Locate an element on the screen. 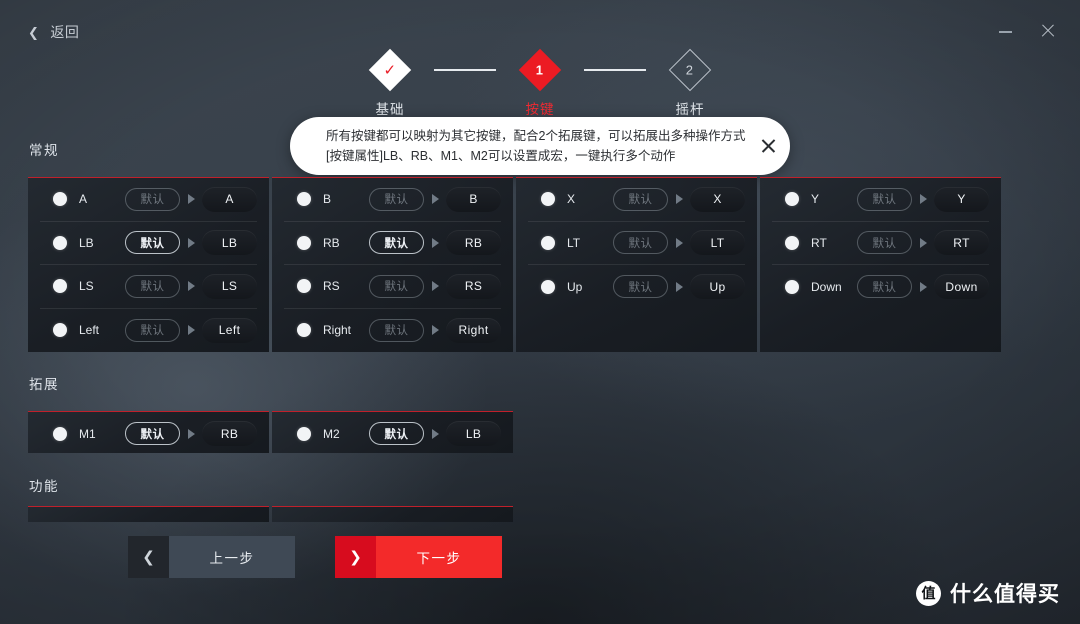 The width and height of the screenshot is (1080, 624). step-sticks: 2 摇杆 is located at coordinates (690, 83).